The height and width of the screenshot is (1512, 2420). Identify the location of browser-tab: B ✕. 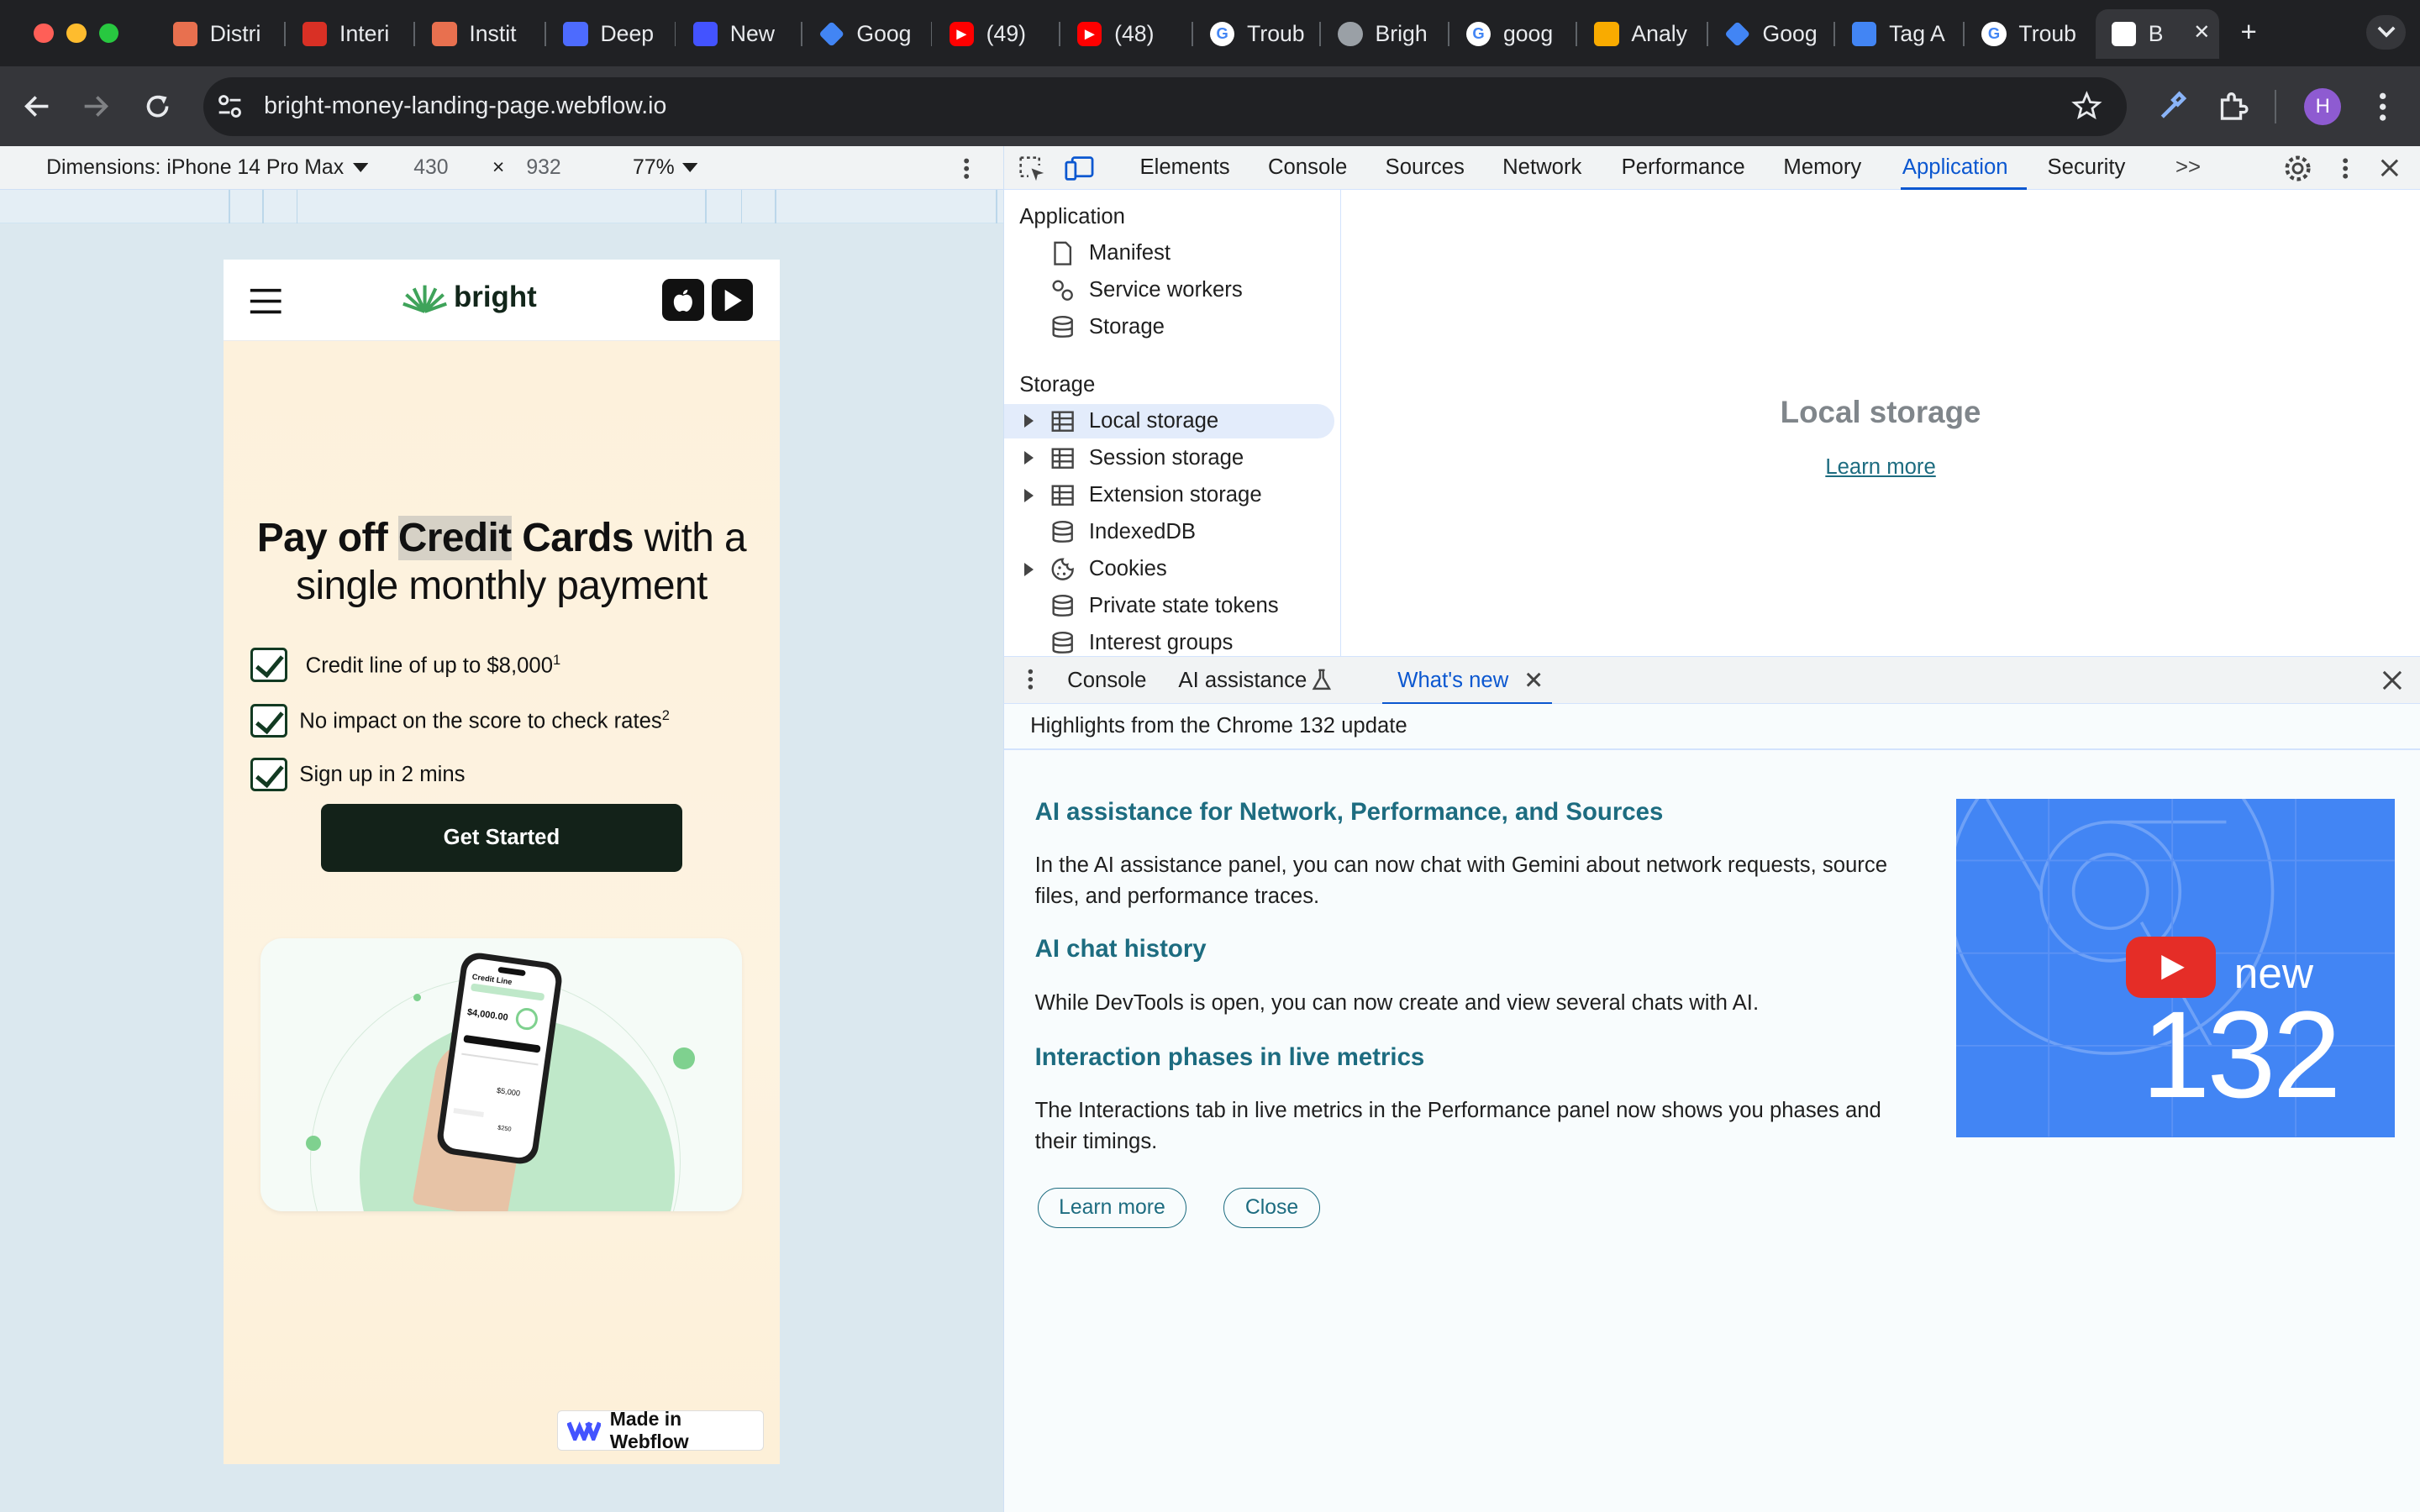
(2158, 34).